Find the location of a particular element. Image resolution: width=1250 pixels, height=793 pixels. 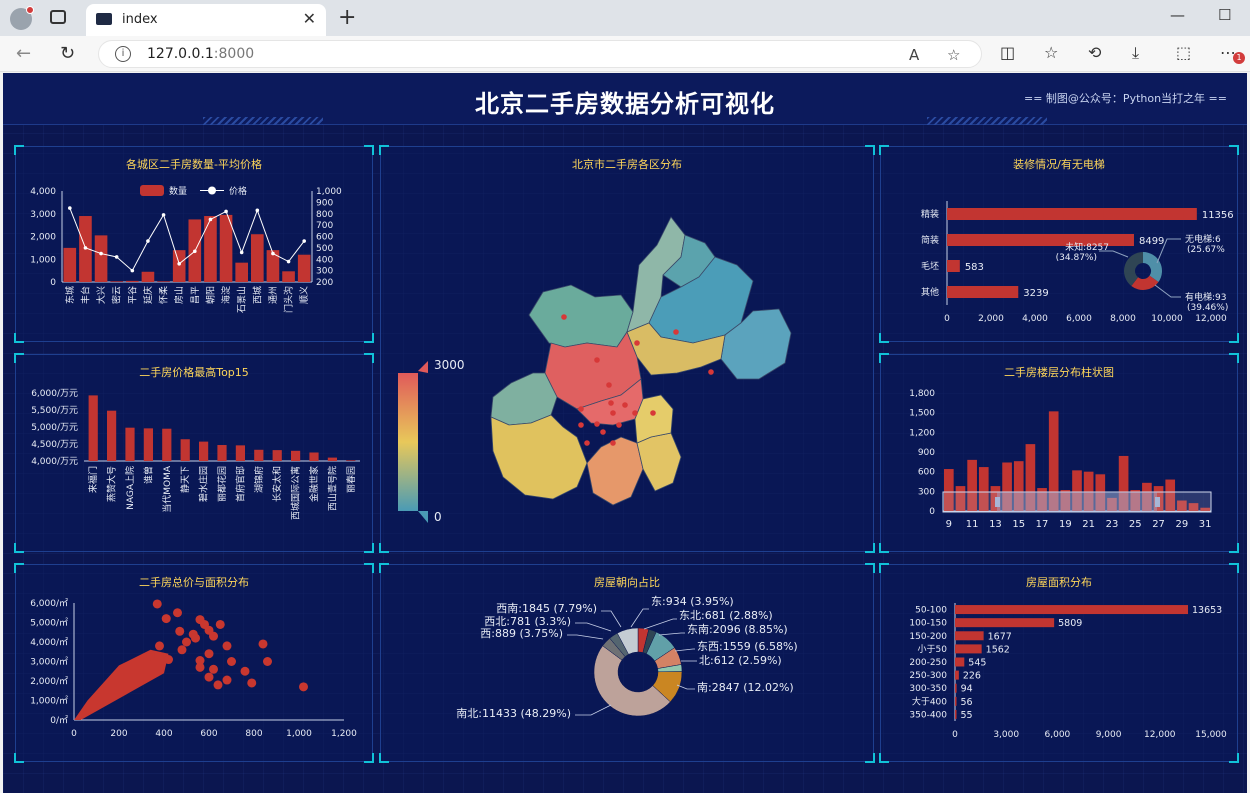

value-label: 13653 is located at coordinates (1207, 610).